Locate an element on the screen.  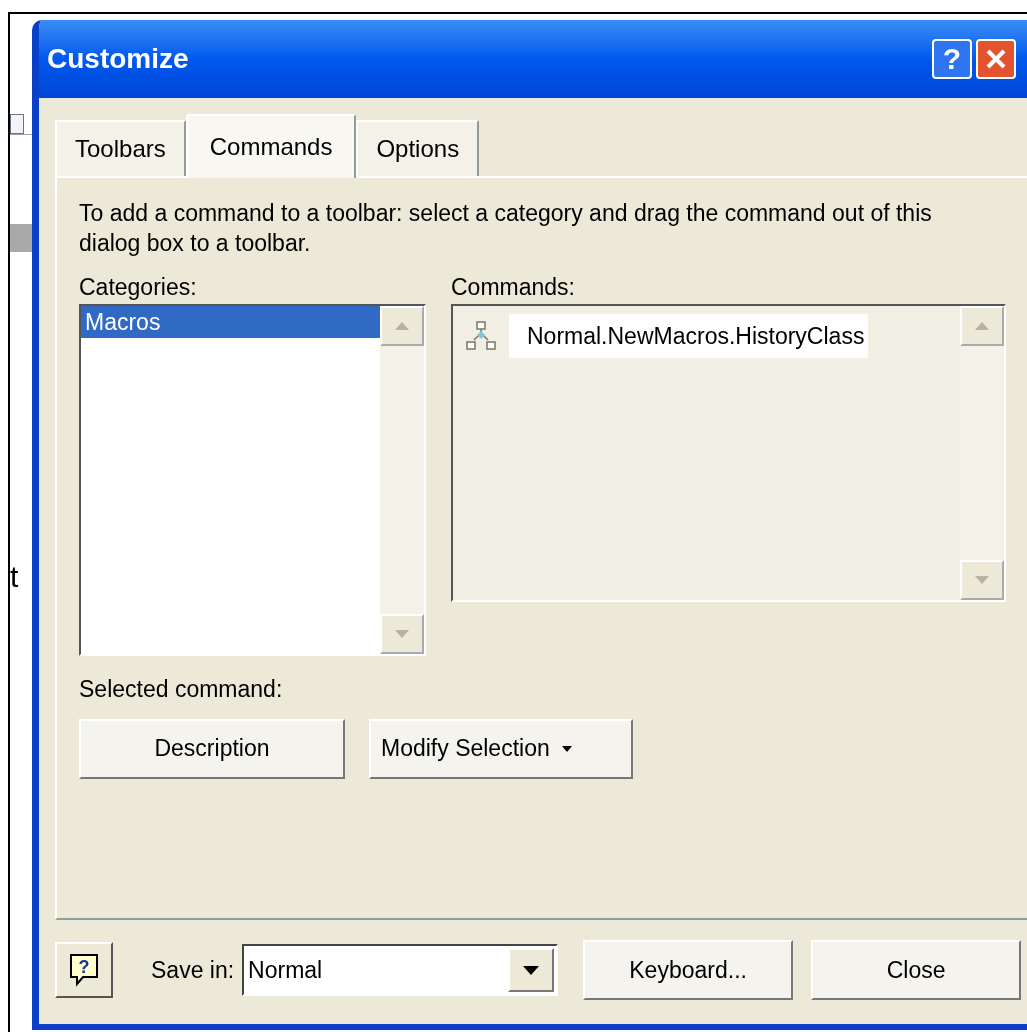
tab: Toolbars is located at coordinates (120, 148).